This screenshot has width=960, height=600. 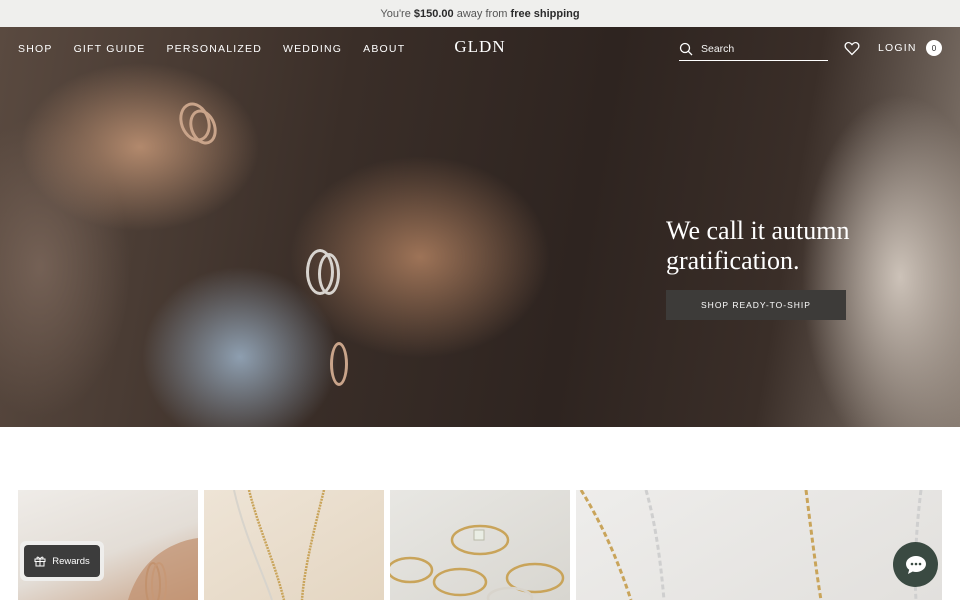 What do you see at coordinates (35, 49) in the screenshot?
I see `nav-shop: SHOP` at bounding box center [35, 49].